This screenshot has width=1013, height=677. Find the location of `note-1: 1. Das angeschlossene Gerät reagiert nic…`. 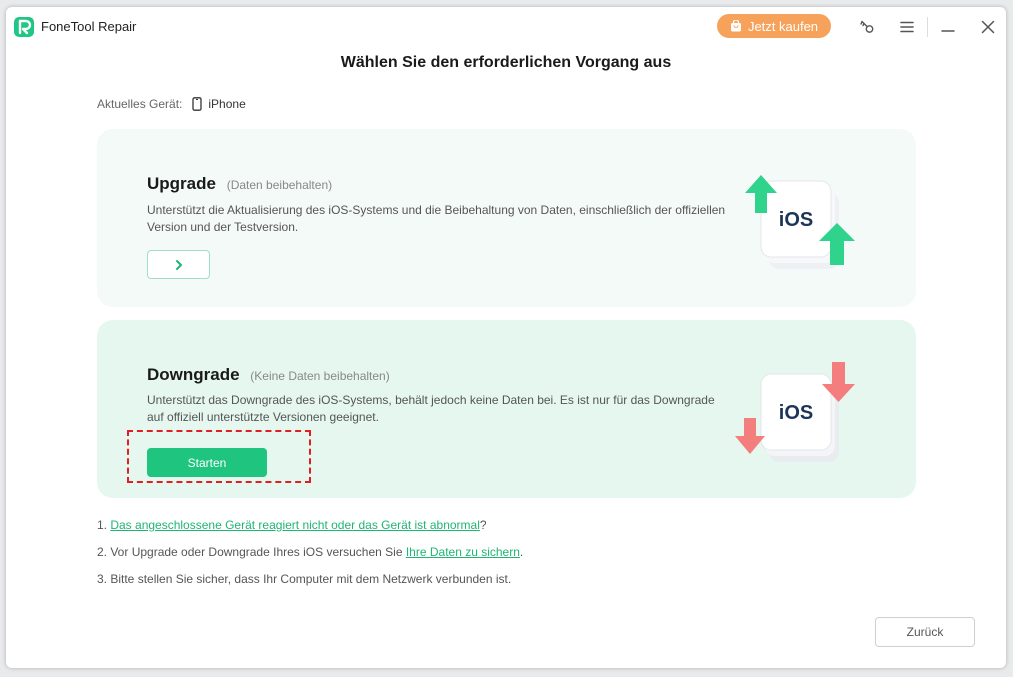

note-1: 1. Das angeschlossene Gerät reagiert nic… is located at coordinates (310, 531).